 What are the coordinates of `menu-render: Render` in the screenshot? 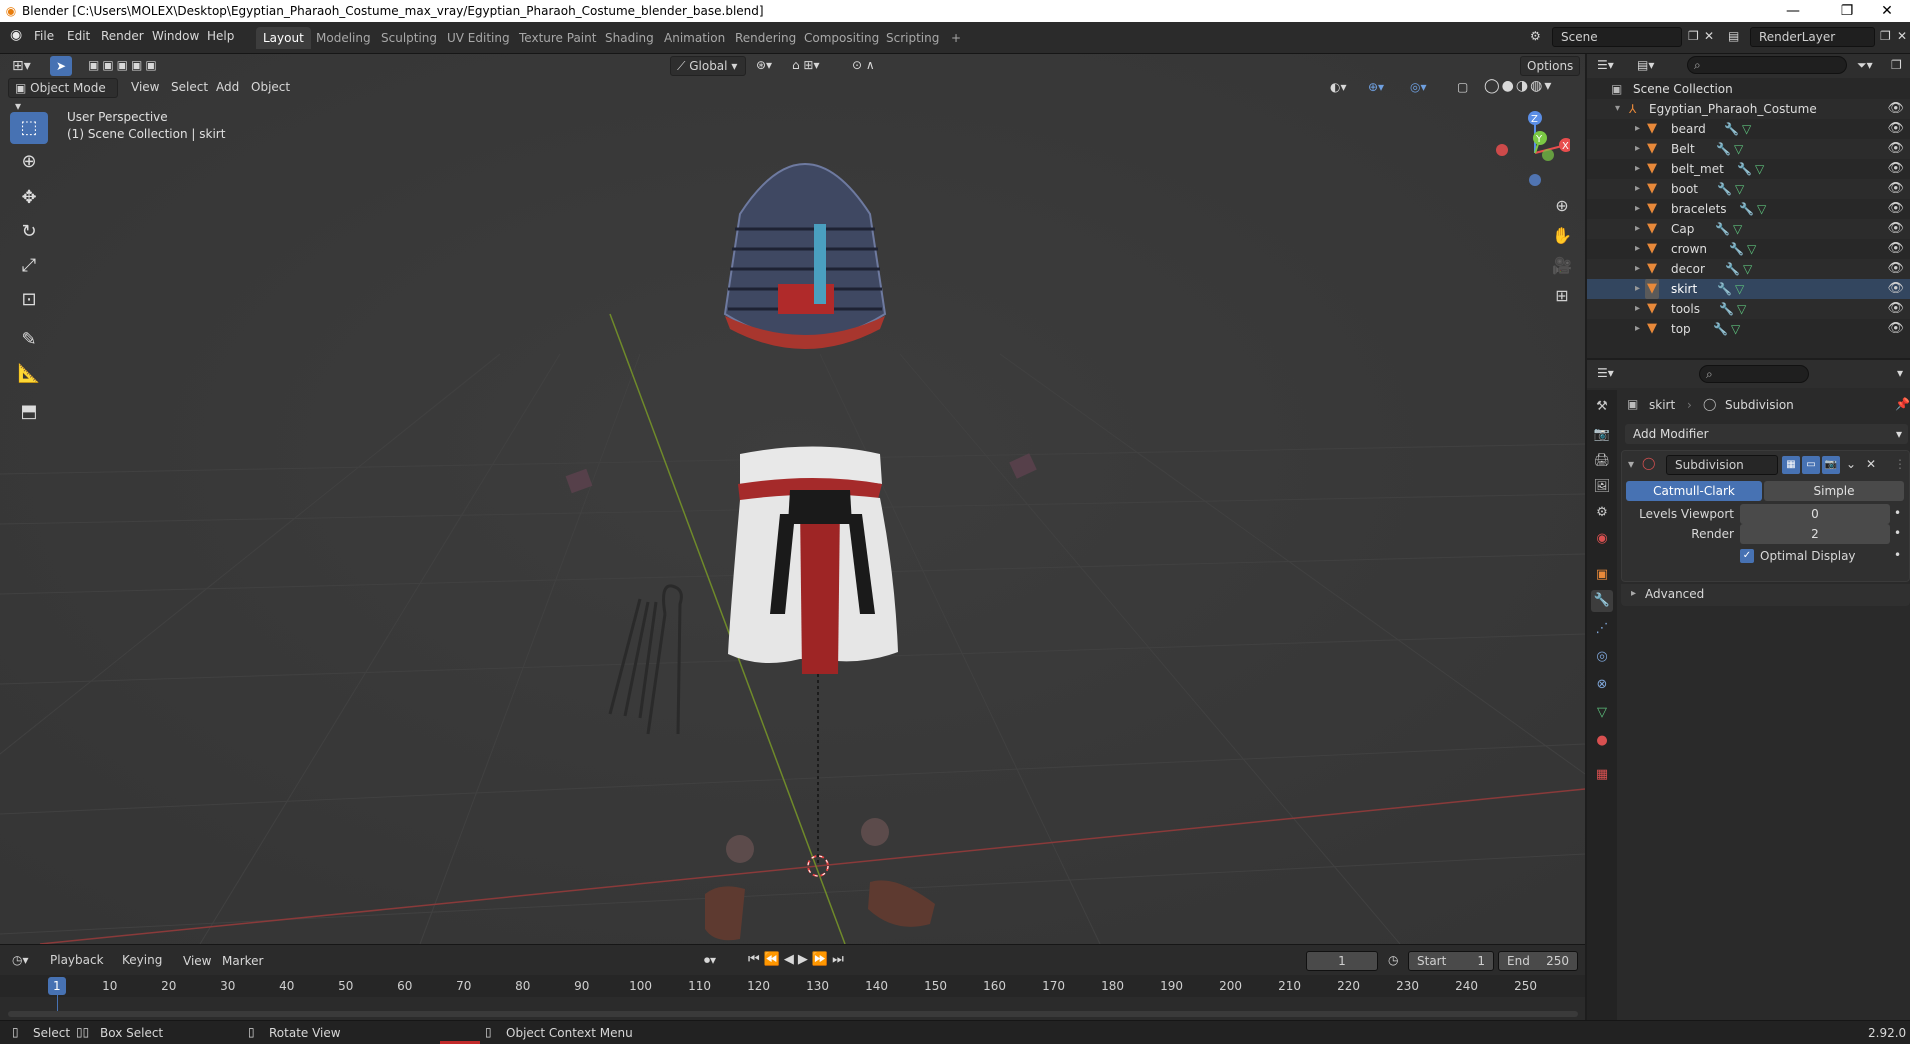 It's located at (122, 36).